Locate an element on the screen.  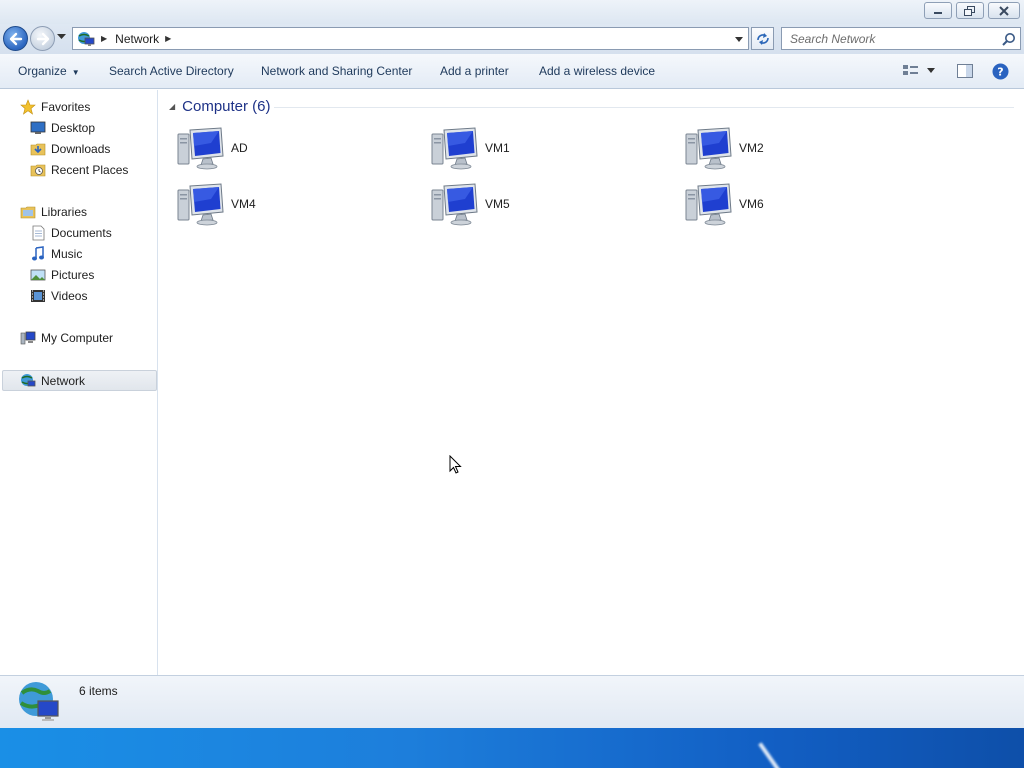
computer-tile: VM2 is located at coordinates (805, 148).